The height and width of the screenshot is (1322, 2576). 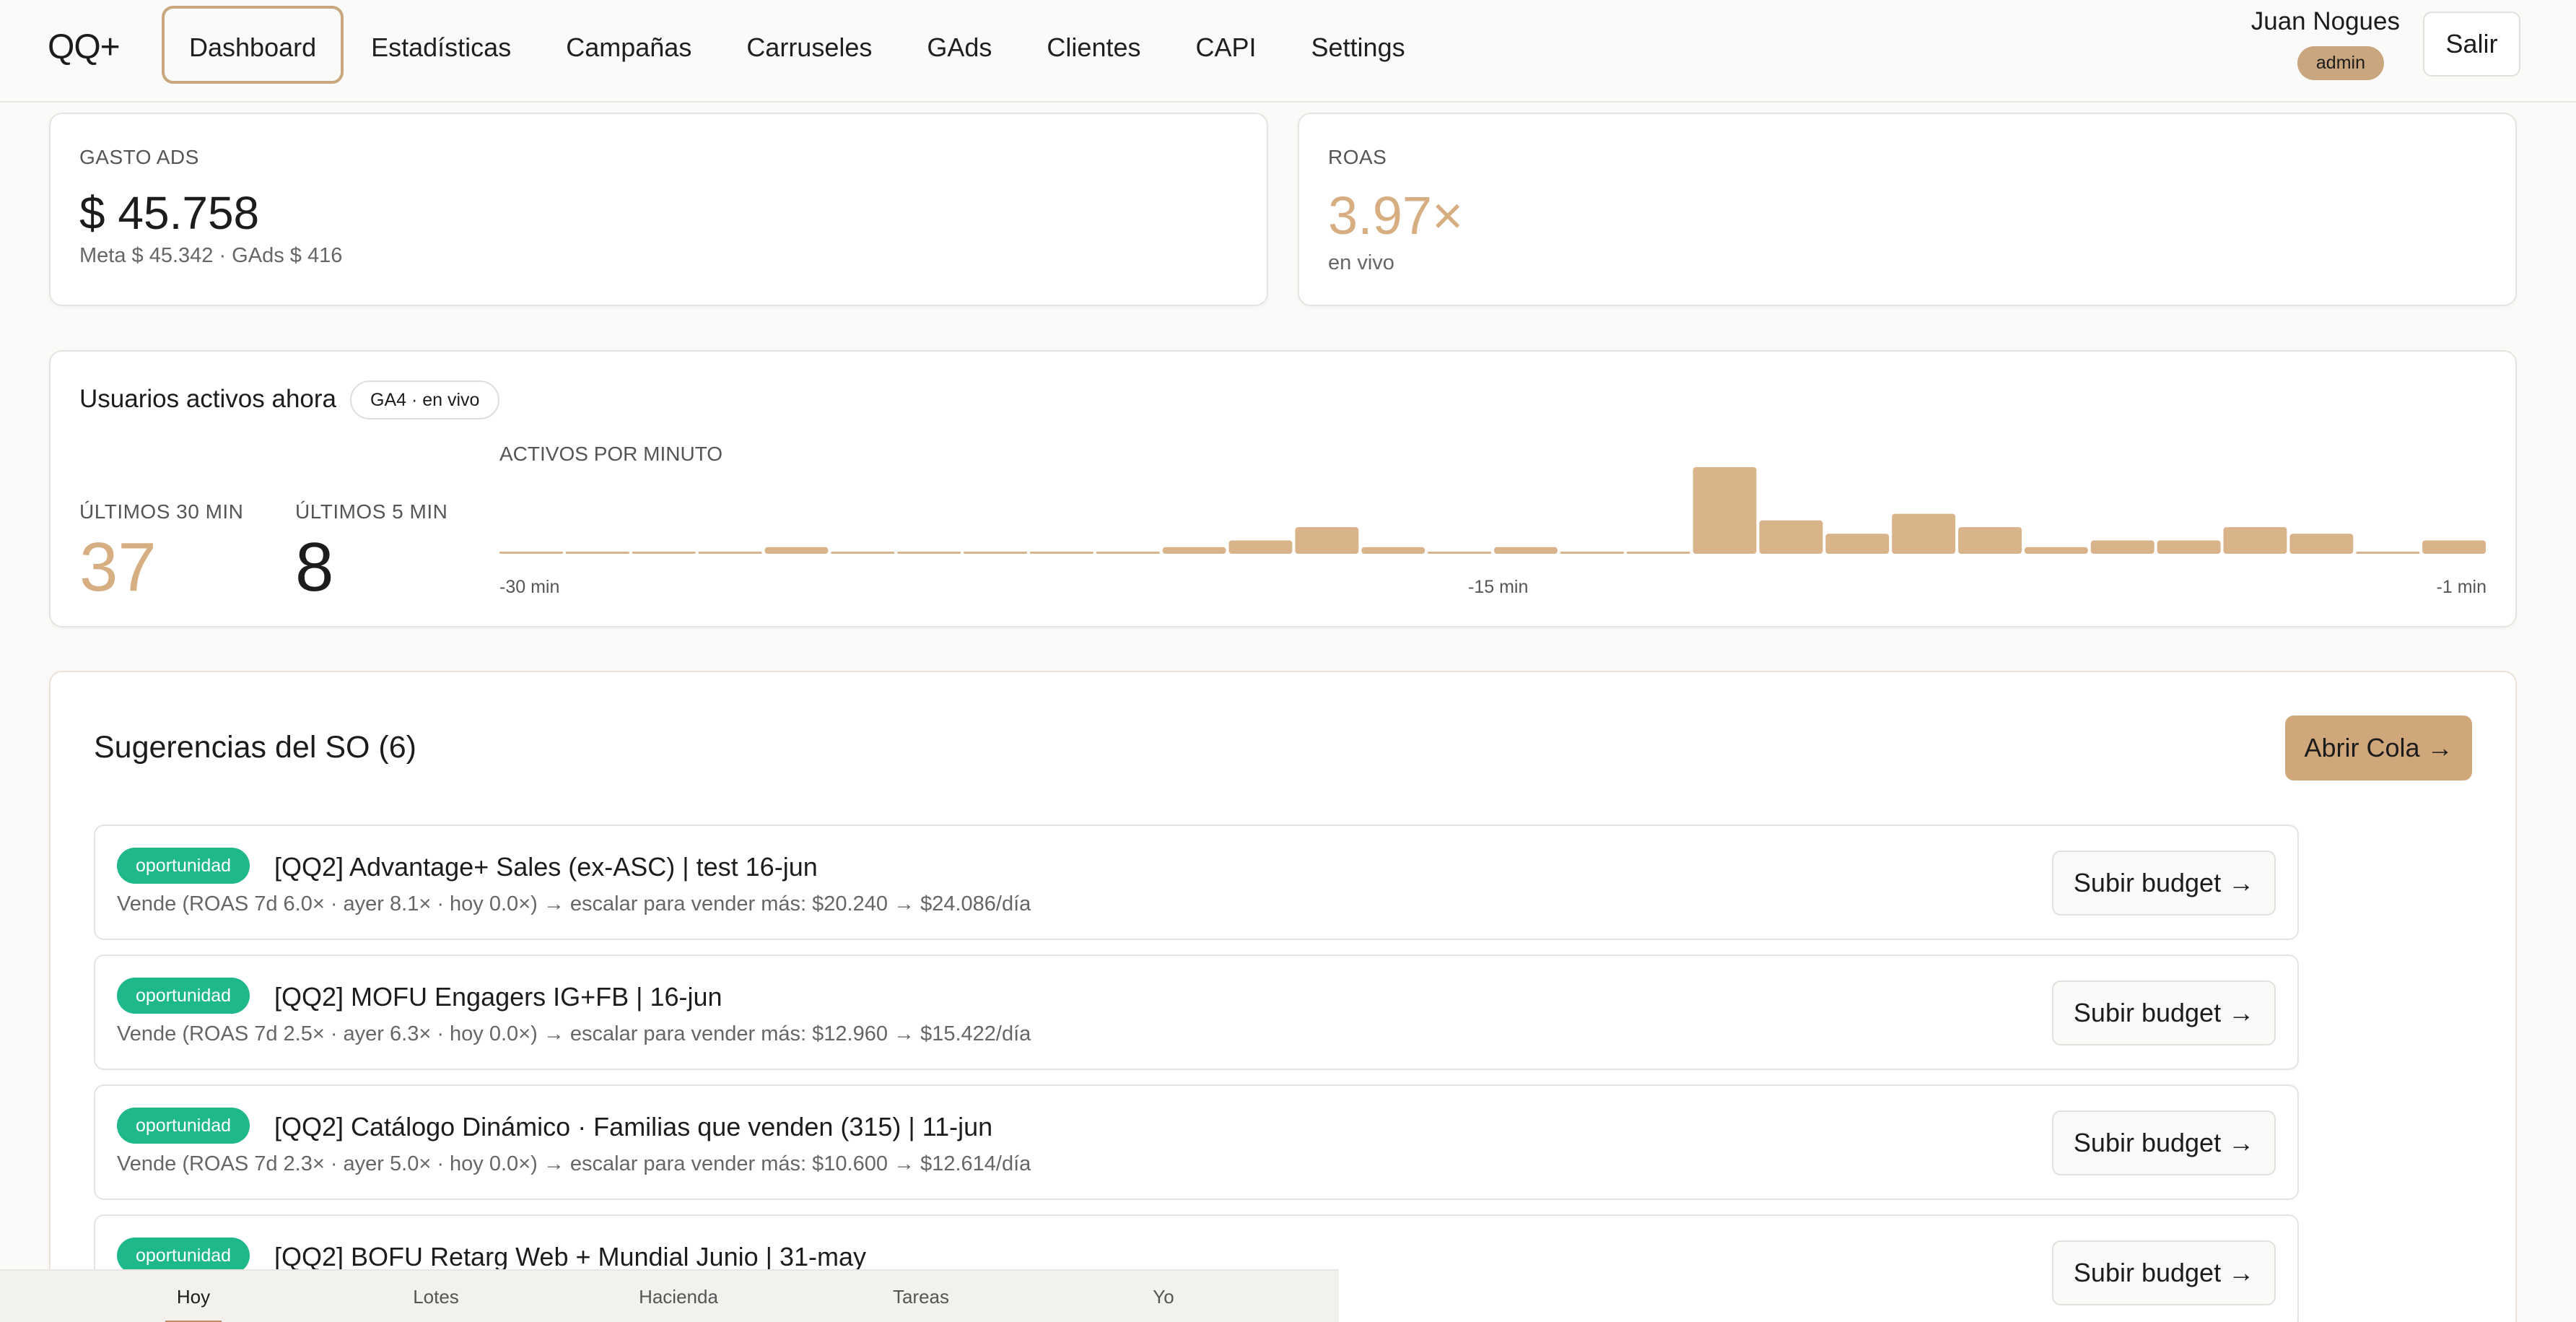 I want to click on x-tick-end: -1 min, so click(x=2461, y=587).